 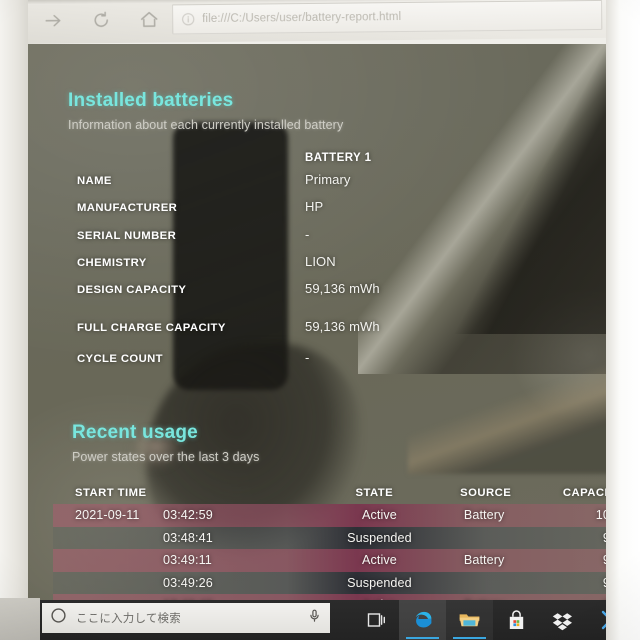 What do you see at coordinates (166, 457) in the screenshot?
I see `recent-usage-subheading: Power states over the last 3 days` at bounding box center [166, 457].